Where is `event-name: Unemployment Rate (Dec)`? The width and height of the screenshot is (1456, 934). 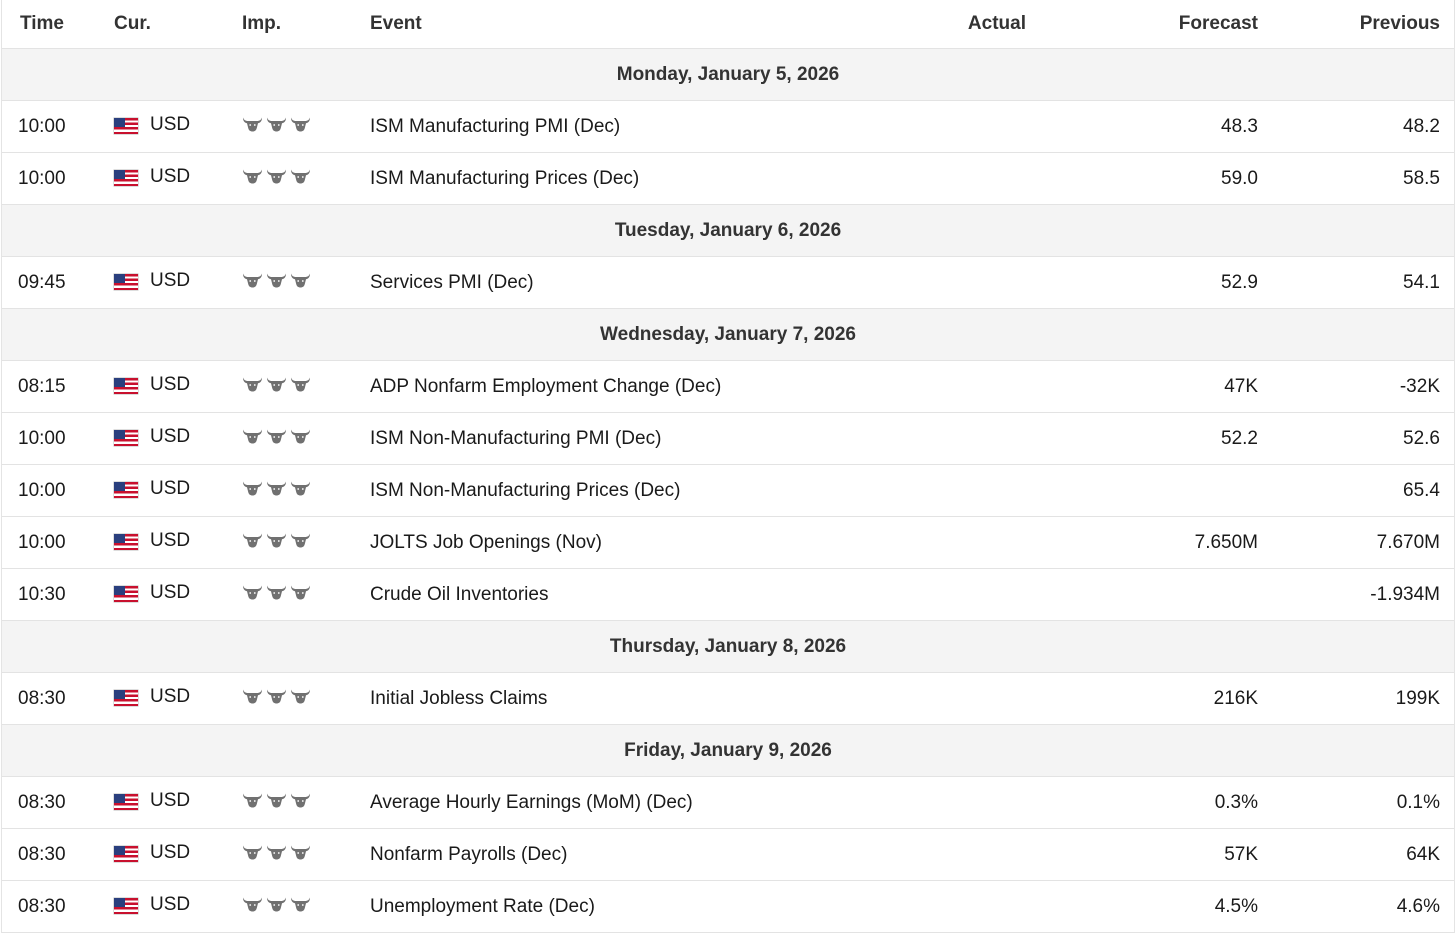 event-name: Unemployment Rate (Dec) is located at coordinates (632, 906).